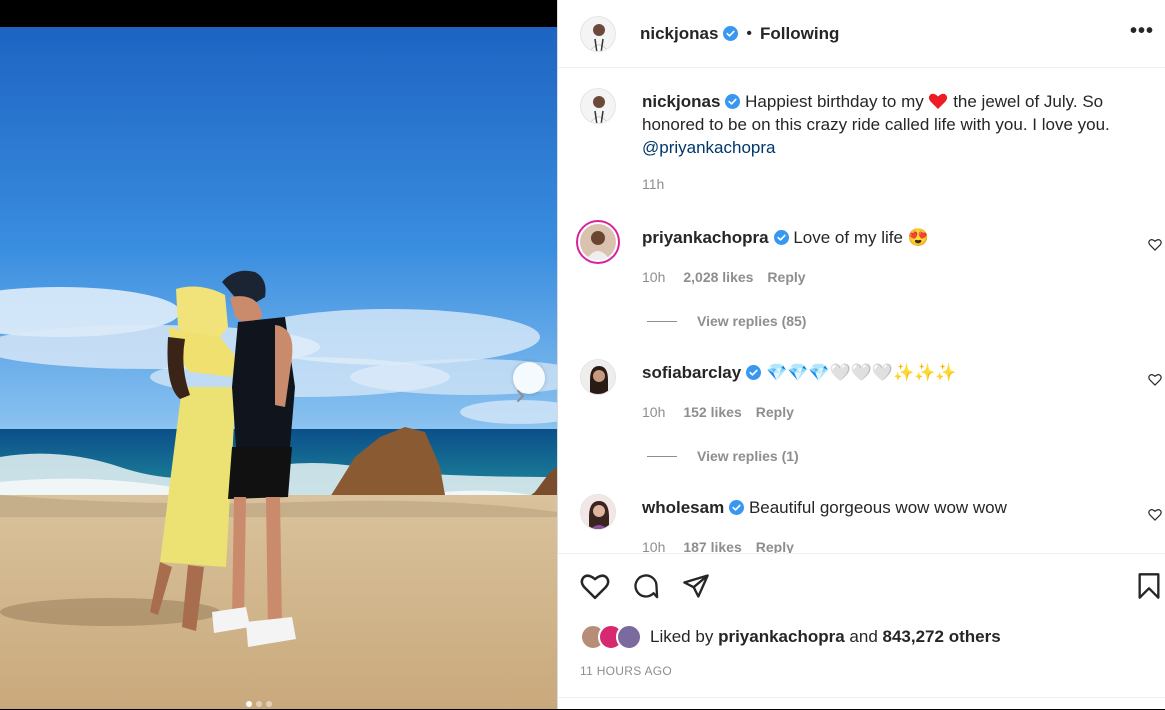  I want to click on heart-icon, so click(595, 586).